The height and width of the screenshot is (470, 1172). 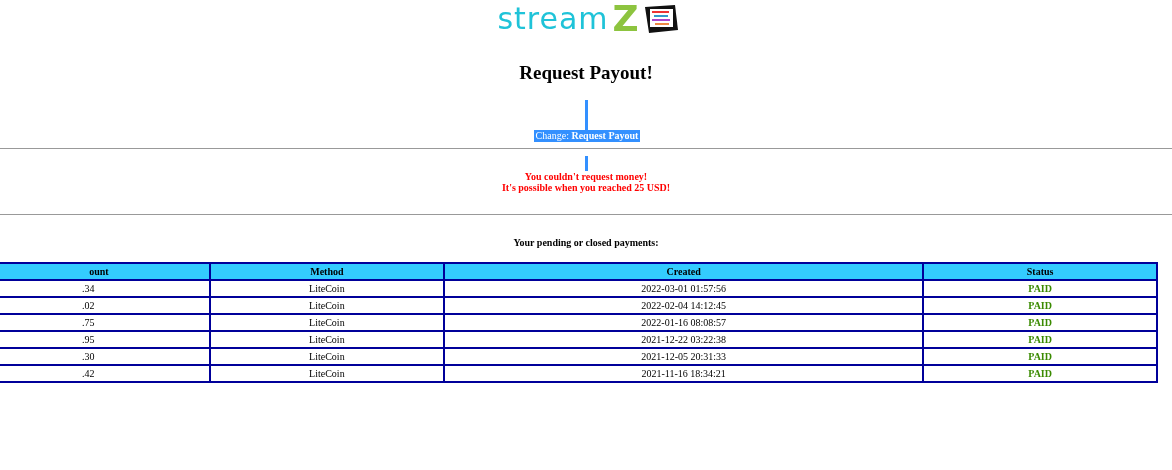 I want to click on page-title: Request Payout!, so click(x=586, y=73).